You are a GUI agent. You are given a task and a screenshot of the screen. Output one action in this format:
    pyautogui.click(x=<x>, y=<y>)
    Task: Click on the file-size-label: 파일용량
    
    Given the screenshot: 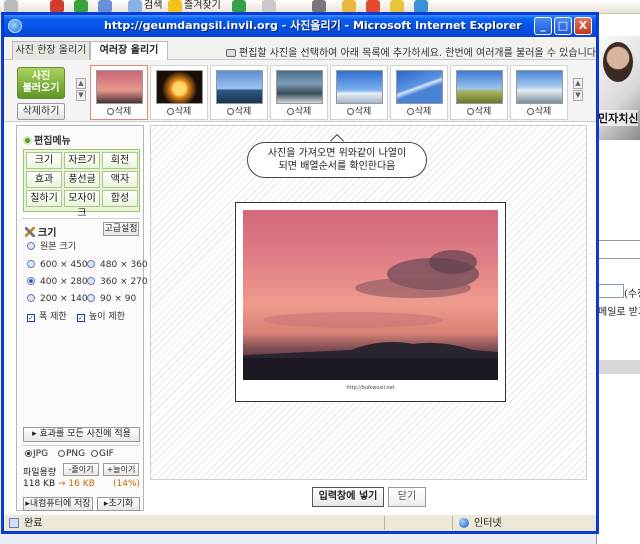 What is the action you would take?
    pyautogui.click(x=40, y=473)
    